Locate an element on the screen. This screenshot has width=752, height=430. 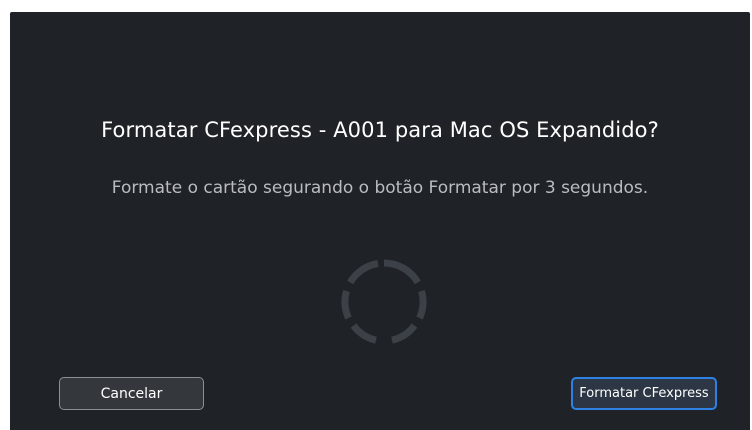
cancel-button: Cancelar is located at coordinates (131, 393).